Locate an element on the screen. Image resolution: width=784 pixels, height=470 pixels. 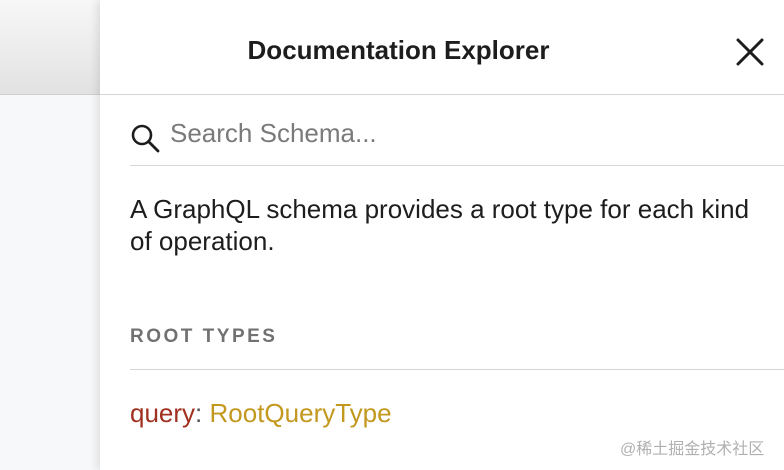
type-name-link: RootQueryType is located at coordinates (301, 413).